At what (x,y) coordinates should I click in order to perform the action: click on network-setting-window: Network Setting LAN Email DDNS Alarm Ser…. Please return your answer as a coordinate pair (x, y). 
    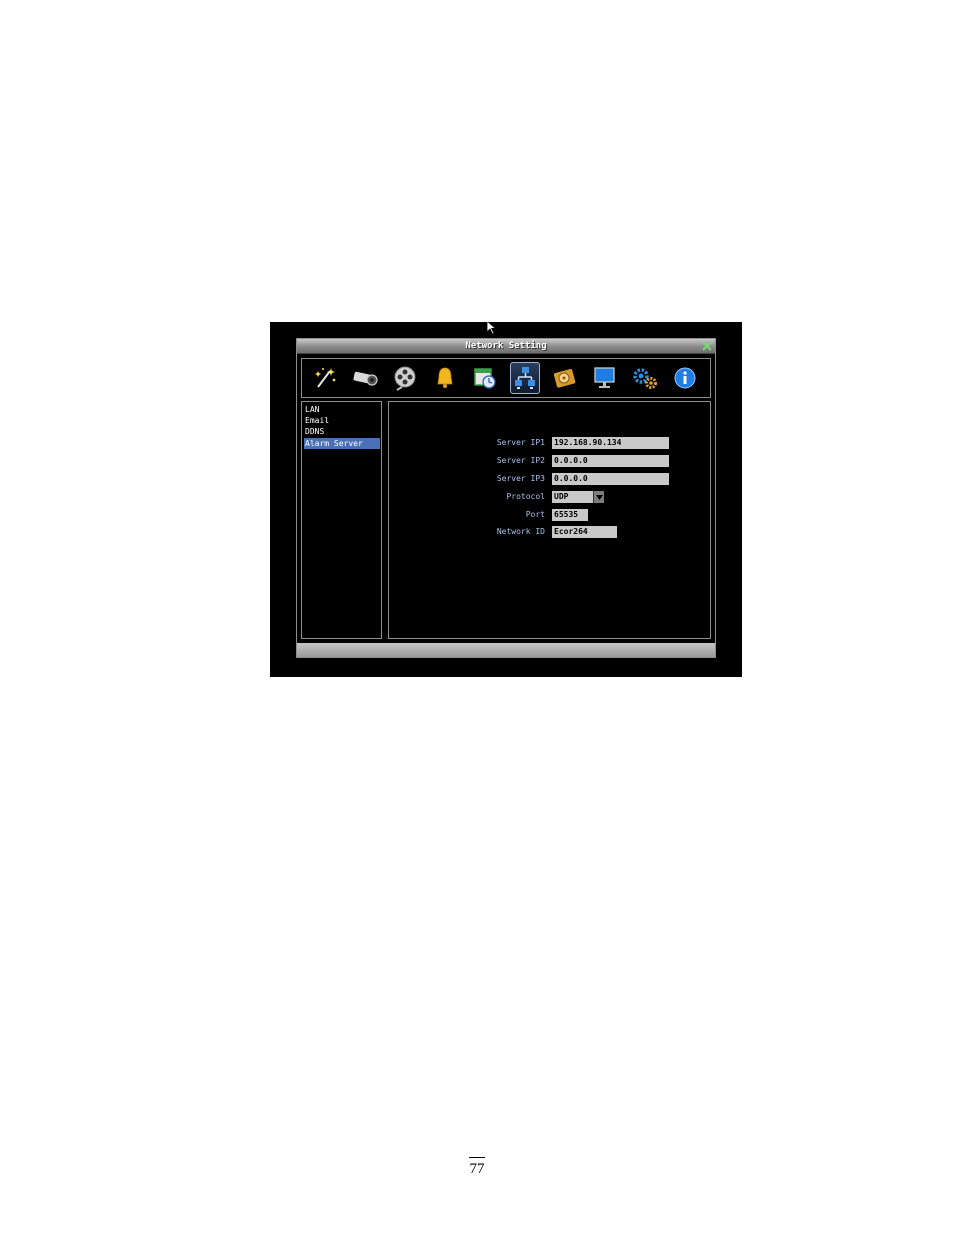
    Looking at the image, I should click on (506, 498).